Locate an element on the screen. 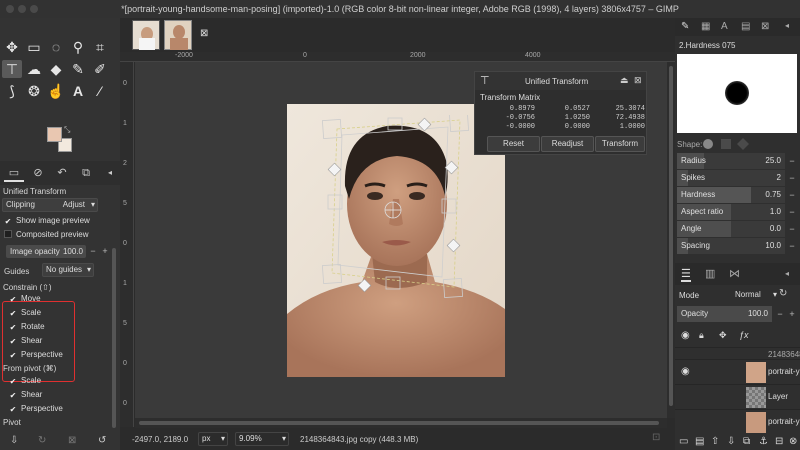 The height and width of the screenshot is (450, 800). circle-shape-icon is located at coordinates (708, 144).